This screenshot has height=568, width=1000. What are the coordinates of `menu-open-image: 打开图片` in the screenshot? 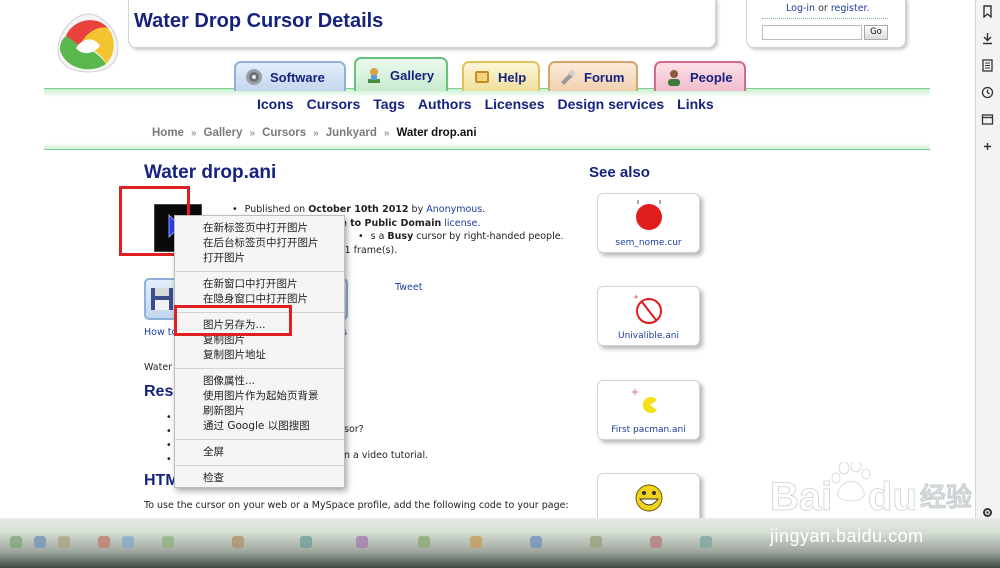 It's located at (259, 258).